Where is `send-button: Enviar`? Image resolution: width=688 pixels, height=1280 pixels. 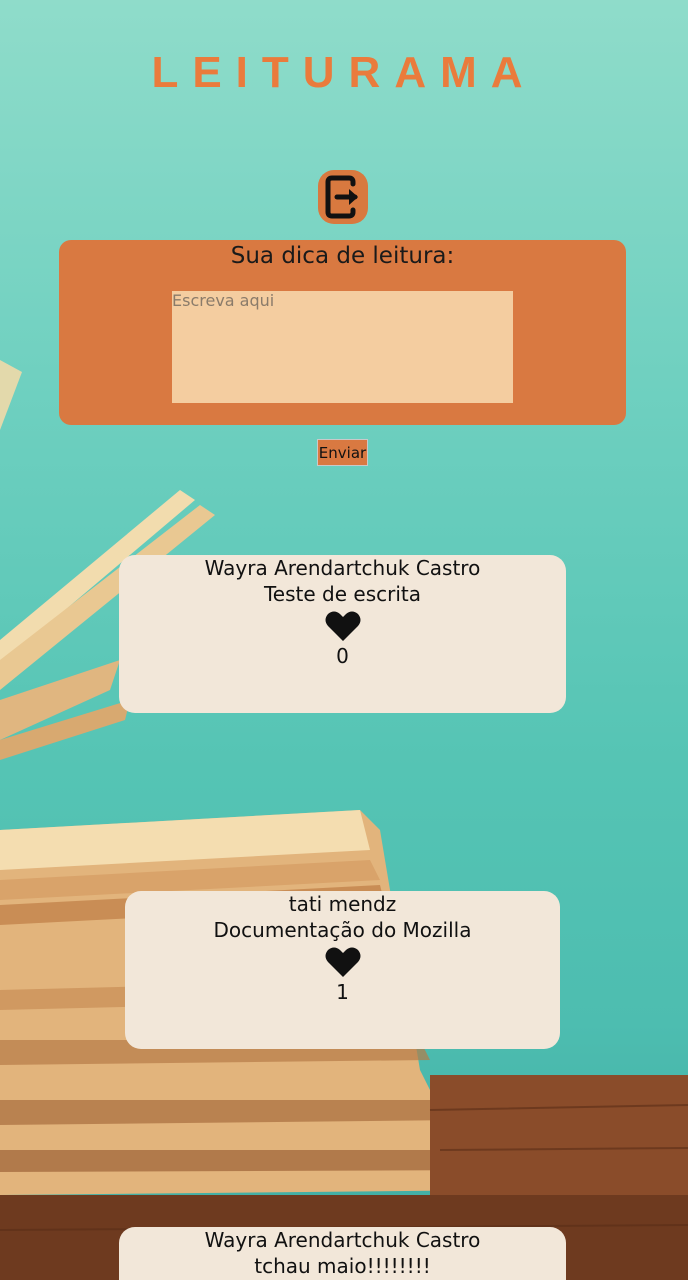
send-button: Enviar is located at coordinates (342, 452).